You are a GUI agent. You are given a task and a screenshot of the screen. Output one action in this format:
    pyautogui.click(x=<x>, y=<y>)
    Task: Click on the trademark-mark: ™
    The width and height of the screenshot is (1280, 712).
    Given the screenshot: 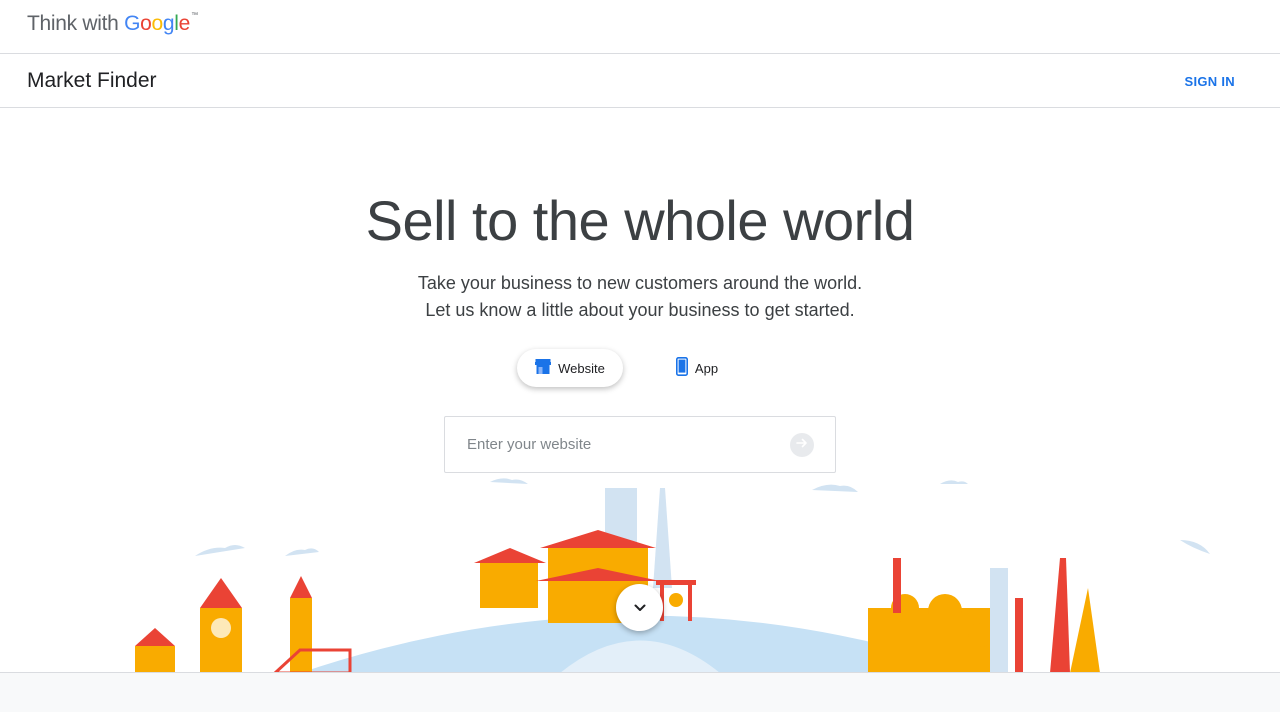 What is the action you would take?
    pyautogui.click(x=194, y=15)
    